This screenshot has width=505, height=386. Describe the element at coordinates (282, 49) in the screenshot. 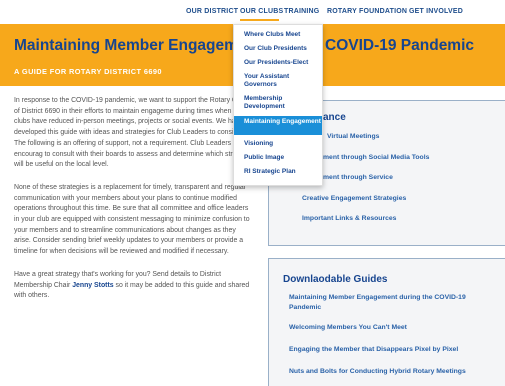

I see `dropdown-item-club-presidents: Our Club Presidents` at that location.